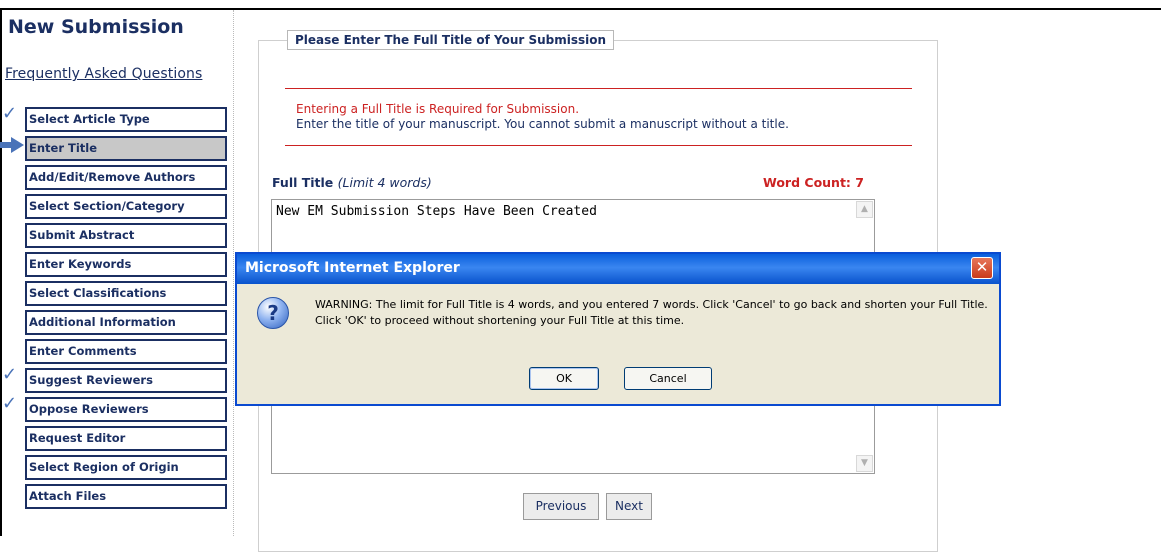  What do you see at coordinates (126, 206) in the screenshot?
I see `step-label: Select Section/Category` at bounding box center [126, 206].